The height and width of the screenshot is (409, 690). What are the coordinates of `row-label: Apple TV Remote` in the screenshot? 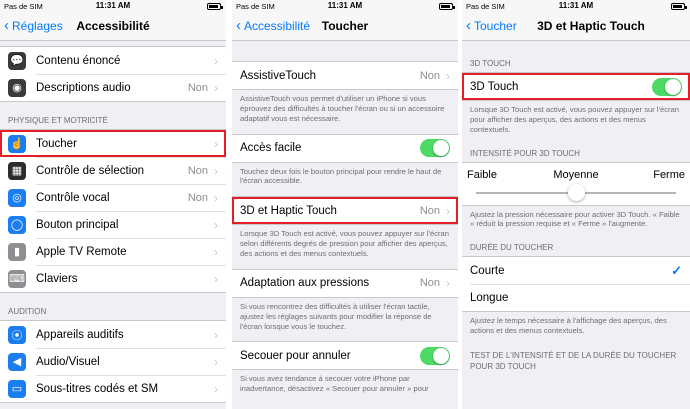 It's located at (81, 251).